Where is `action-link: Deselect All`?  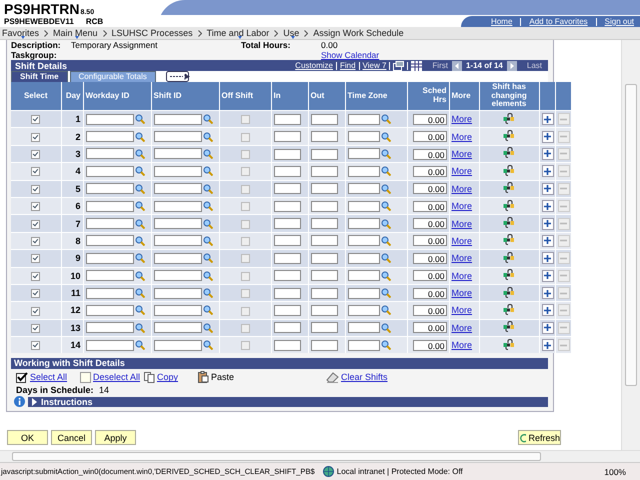
action-link: Deselect All is located at coordinates (116, 377).